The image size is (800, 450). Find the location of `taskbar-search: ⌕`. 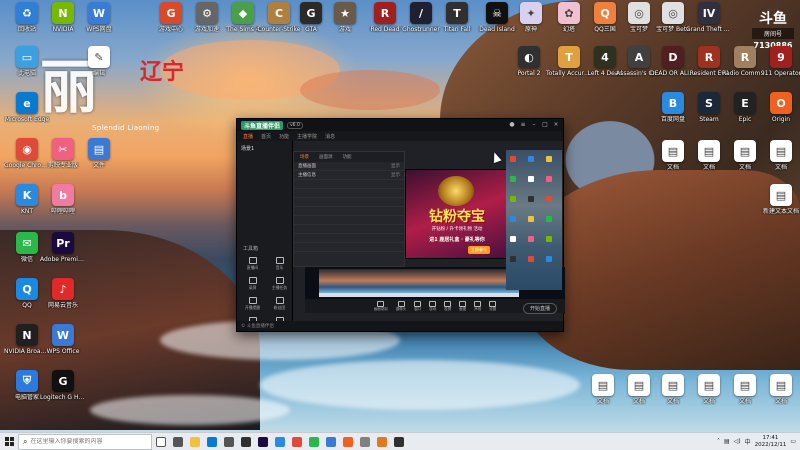

taskbar-search: ⌕ is located at coordinates (85, 441).